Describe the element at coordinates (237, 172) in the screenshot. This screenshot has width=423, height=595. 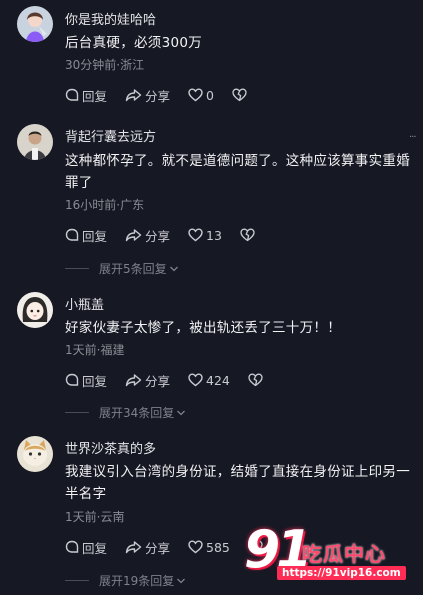
I see `comment-text: 这种都怀孕了。就不是道德问题了。这种应该算事实重婚罪了` at that location.